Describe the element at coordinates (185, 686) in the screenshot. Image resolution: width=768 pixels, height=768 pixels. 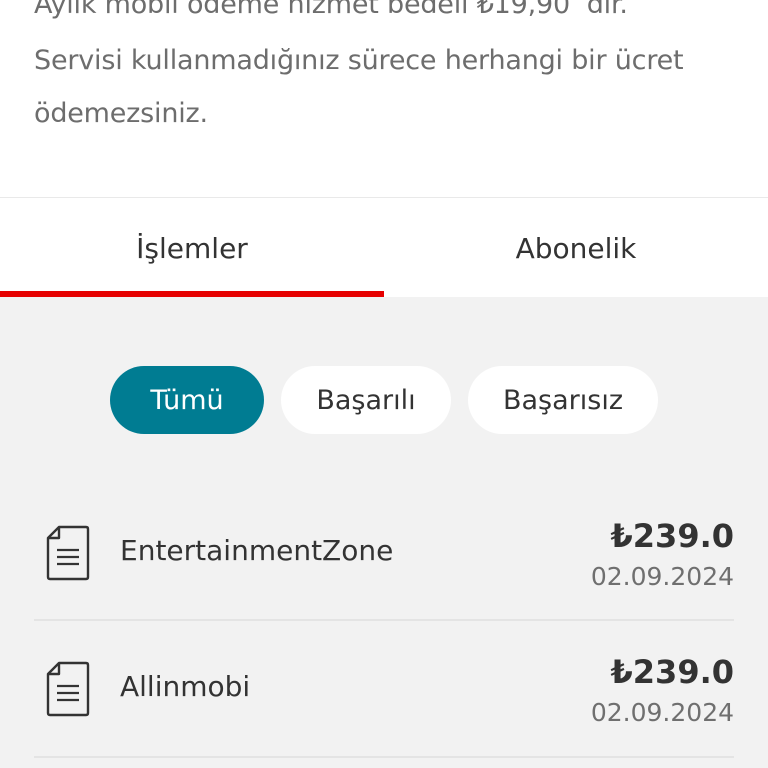
I see `transaction-name: Allinmobi` at that location.